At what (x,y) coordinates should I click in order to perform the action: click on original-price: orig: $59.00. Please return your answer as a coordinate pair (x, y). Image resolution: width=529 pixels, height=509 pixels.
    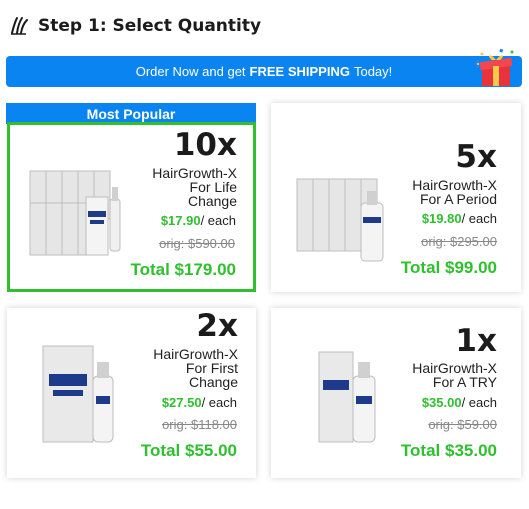
    Looking at the image, I should click on (462, 424).